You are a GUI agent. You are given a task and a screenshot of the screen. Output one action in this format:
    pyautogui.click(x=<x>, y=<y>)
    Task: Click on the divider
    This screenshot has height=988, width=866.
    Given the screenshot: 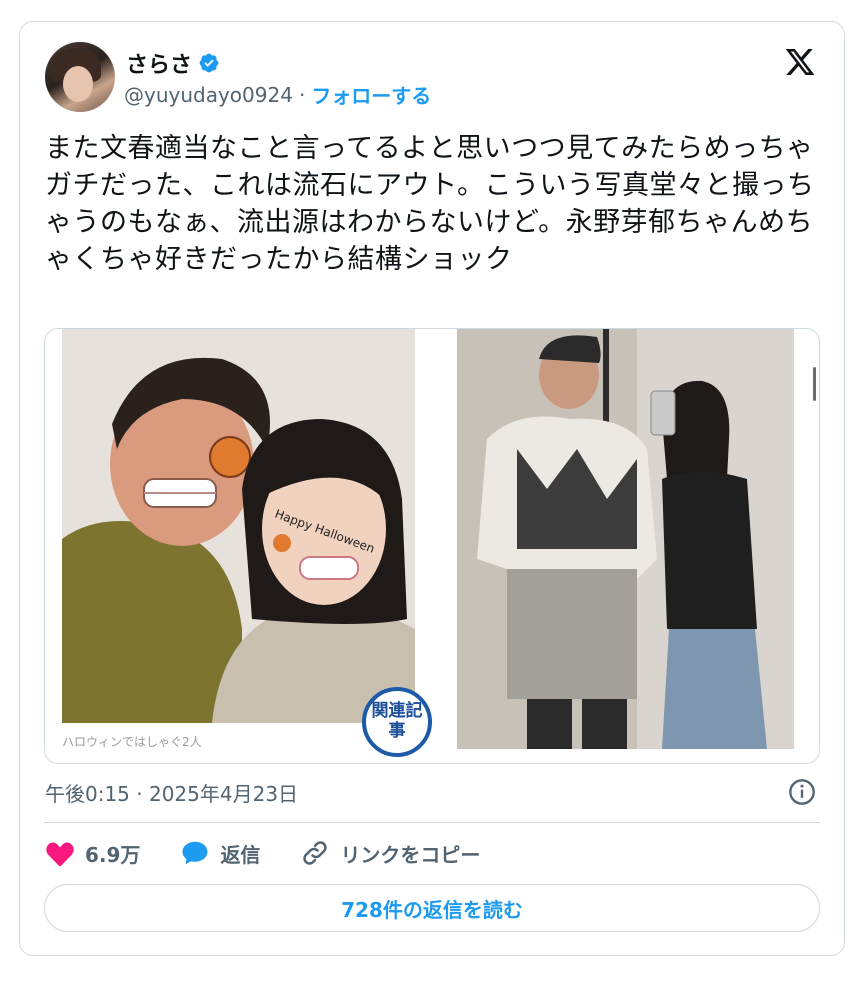 What is the action you would take?
    pyautogui.click(x=432, y=822)
    